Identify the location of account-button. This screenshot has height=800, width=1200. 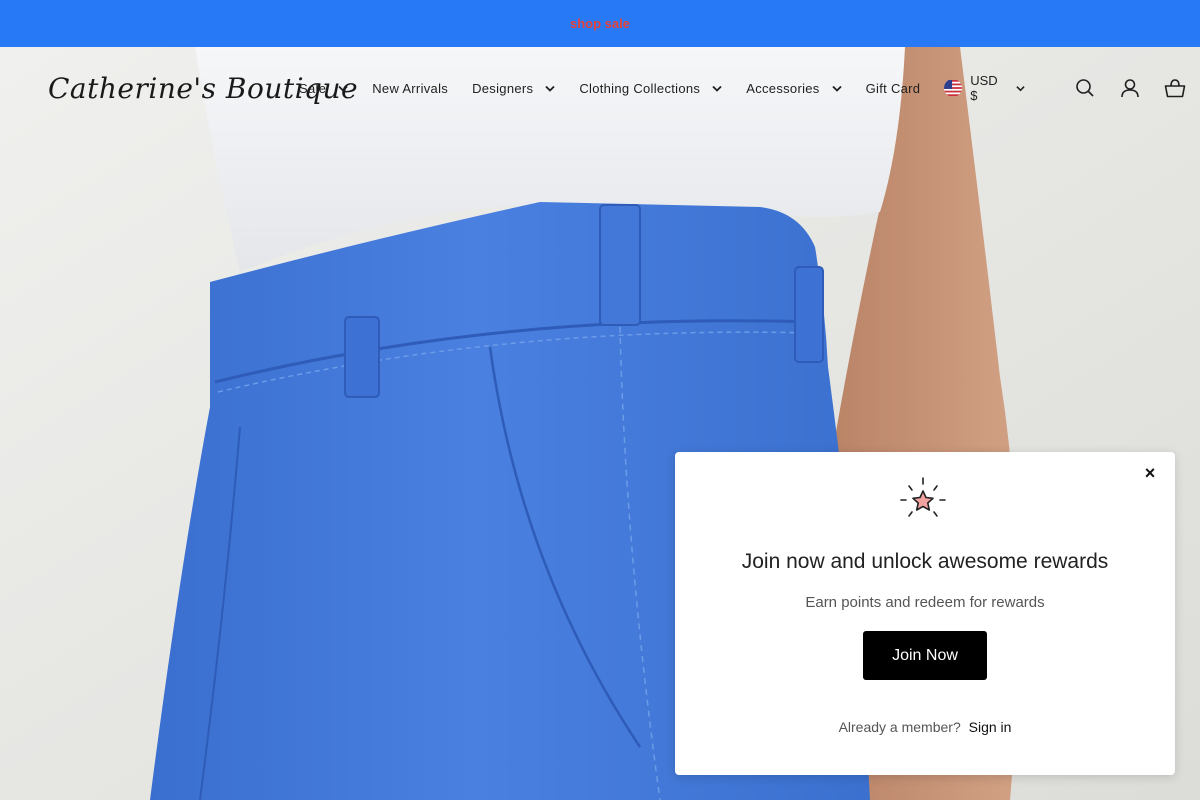
(1130, 88).